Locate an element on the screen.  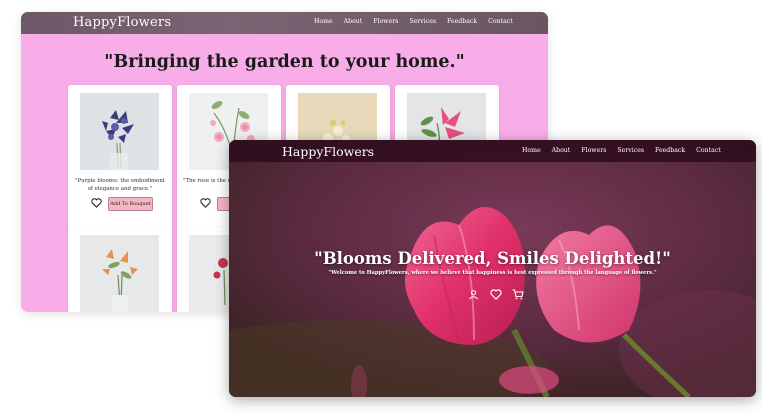
hero-action-icons is located at coordinates (495, 294).